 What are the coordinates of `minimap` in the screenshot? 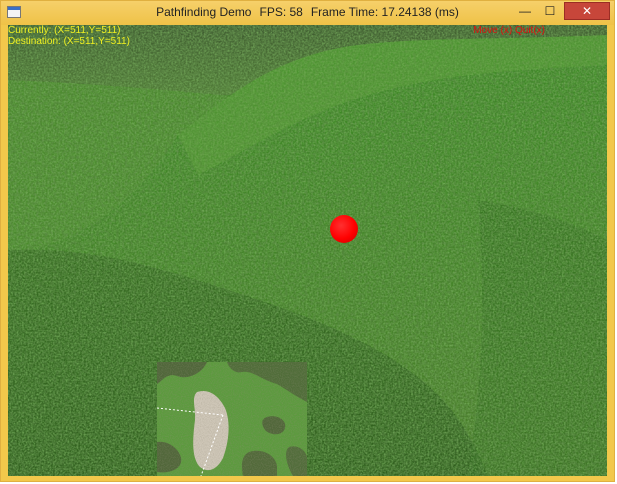 It's located at (232, 419).